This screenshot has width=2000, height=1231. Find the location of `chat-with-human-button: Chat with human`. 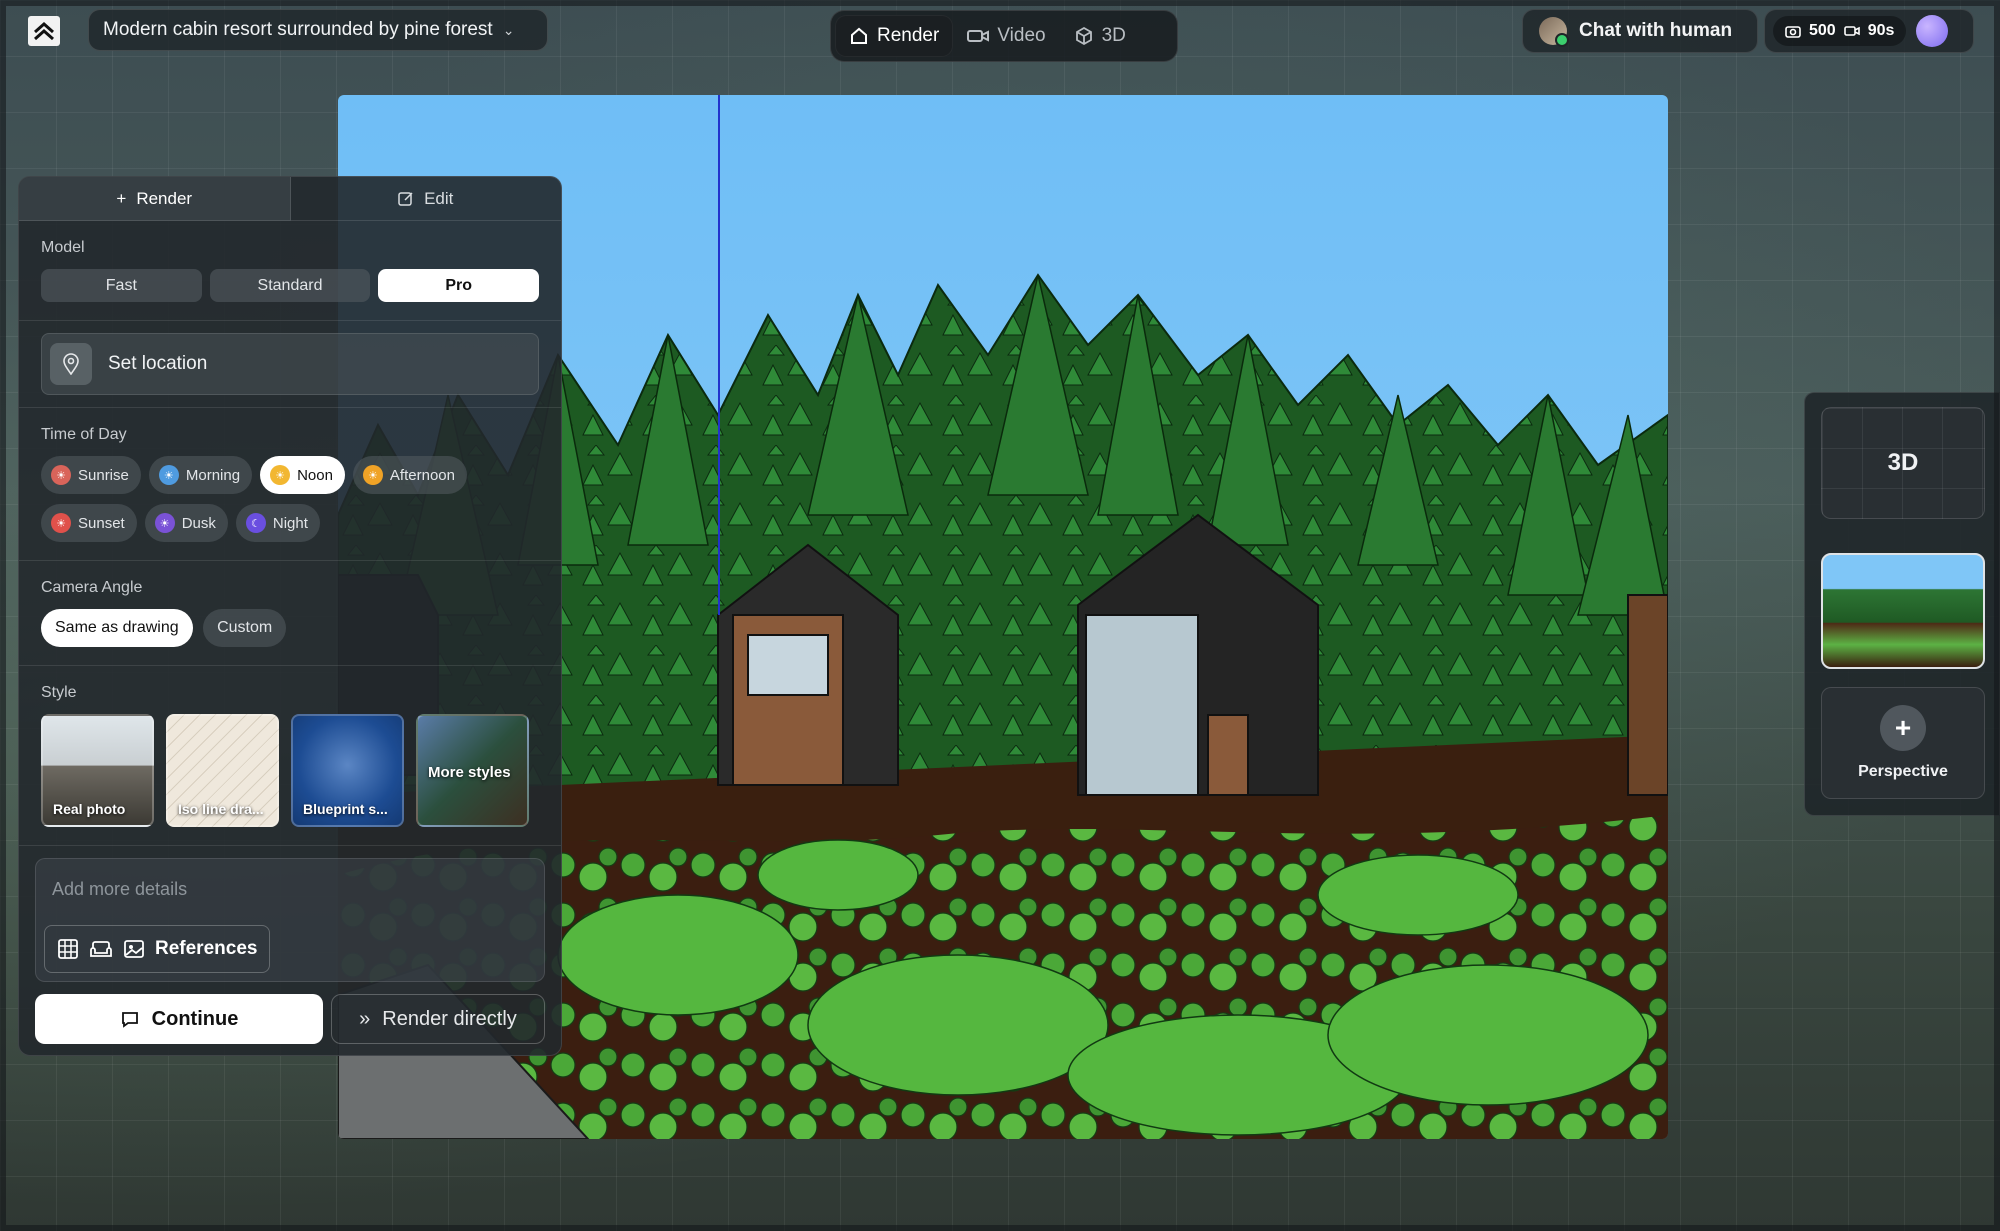

chat-with-human-button: Chat with human is located at coordinates (1640, 31).